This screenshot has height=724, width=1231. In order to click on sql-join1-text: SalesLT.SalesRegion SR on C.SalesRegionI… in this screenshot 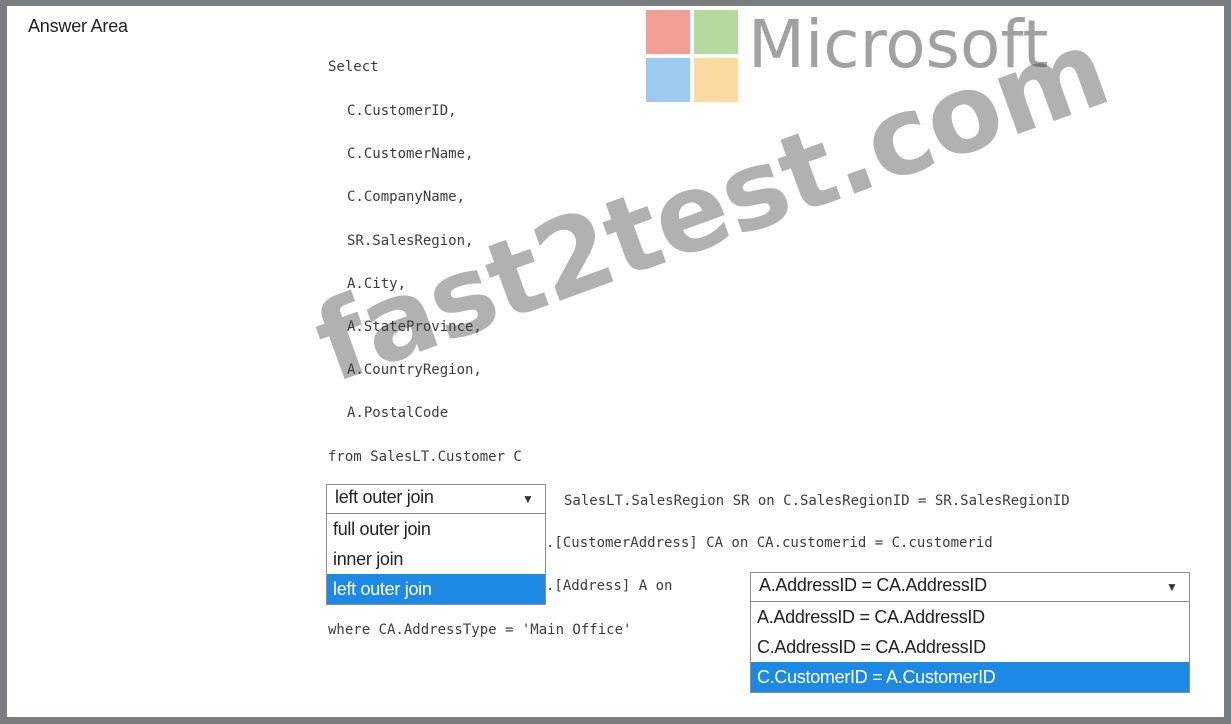, I will do `click(817, 501)`.